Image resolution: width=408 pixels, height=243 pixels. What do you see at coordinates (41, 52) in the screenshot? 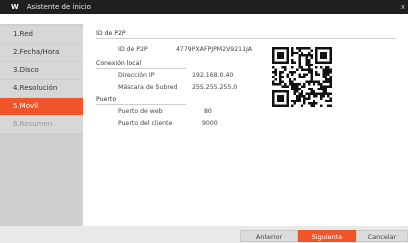
I see `sidebar-item-fecha-hora: 2.Fecha/Hora` at bounding box center [41, 52].